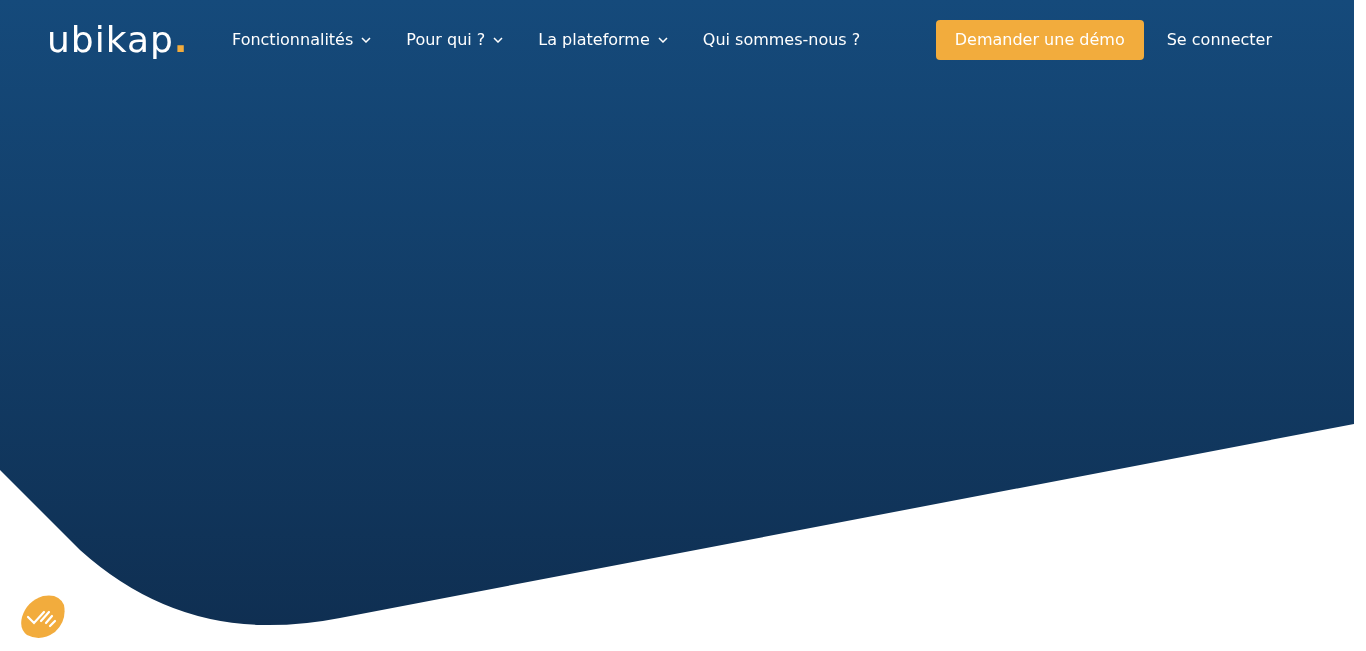 The width and height of the screenshot is (1366, 651). Describe the element at coordinates (455, 40) in the screenshot. I see `nav-link: Pour qui ?` at that location.